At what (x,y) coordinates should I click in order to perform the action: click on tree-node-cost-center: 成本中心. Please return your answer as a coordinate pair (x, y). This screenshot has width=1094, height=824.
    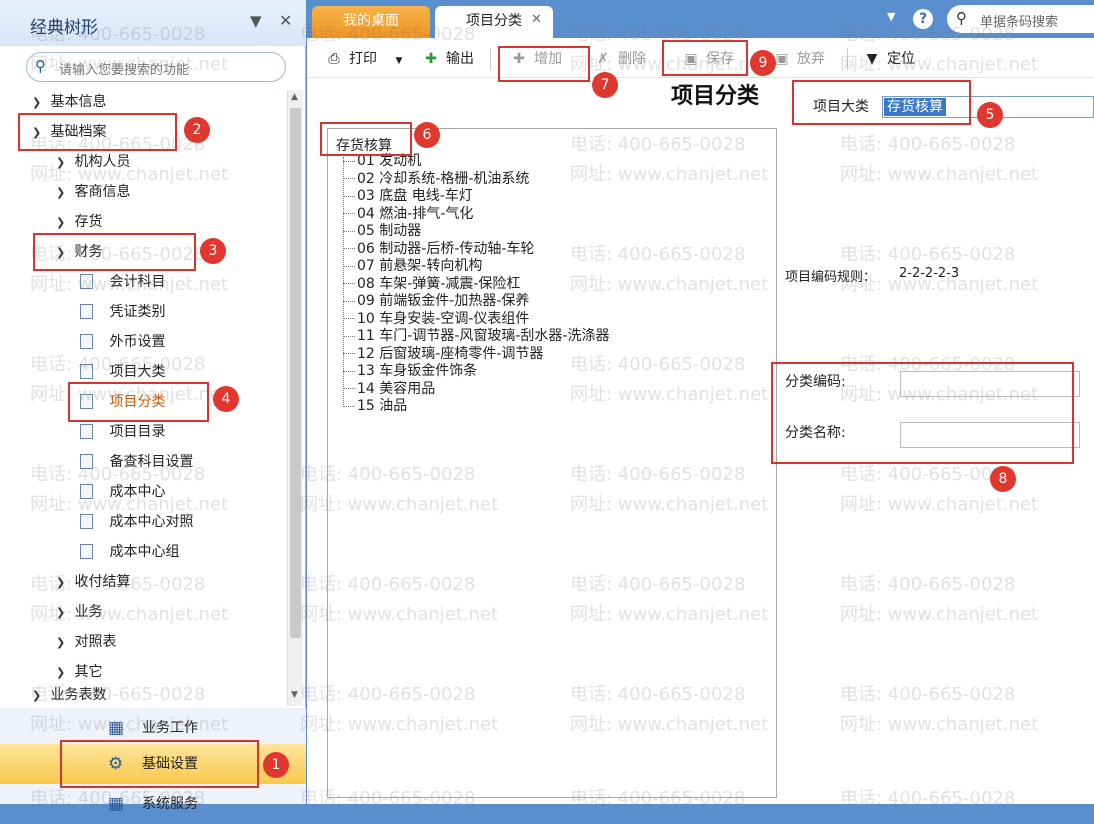
    Looking at the image, I should click on (122, 492).